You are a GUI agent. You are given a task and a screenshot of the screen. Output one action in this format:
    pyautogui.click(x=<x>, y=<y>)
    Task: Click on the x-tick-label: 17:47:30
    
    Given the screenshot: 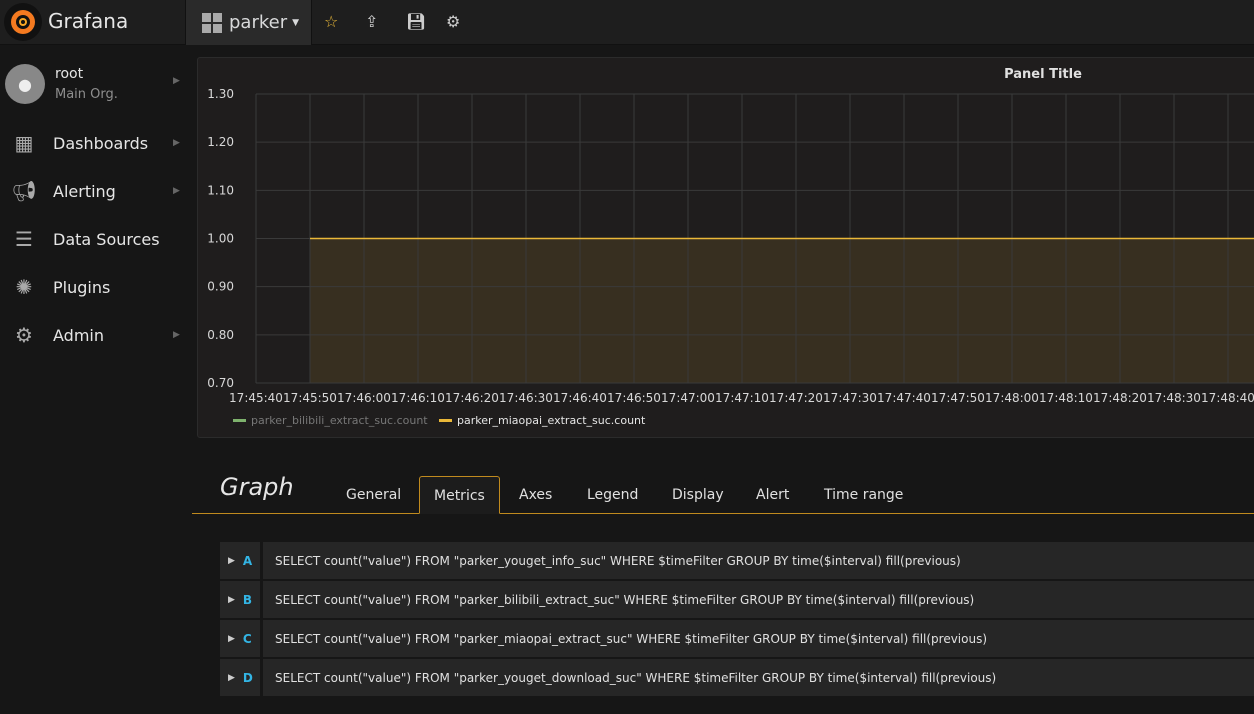 What is the action you would take?
    pyautogui.click(x=850, y=398)
    